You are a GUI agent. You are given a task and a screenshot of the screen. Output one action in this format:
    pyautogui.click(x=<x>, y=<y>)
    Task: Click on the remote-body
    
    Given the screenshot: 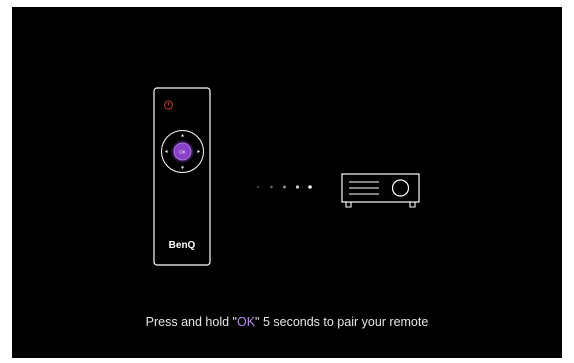 What is the action you would take?
    pyautogui.click(x=182, y=176)
    